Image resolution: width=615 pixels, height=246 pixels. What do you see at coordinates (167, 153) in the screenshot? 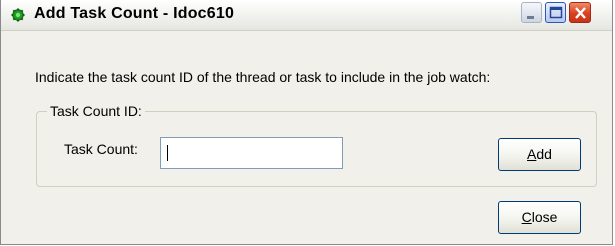
I see `text-caret` at bounding box center [167, 153].